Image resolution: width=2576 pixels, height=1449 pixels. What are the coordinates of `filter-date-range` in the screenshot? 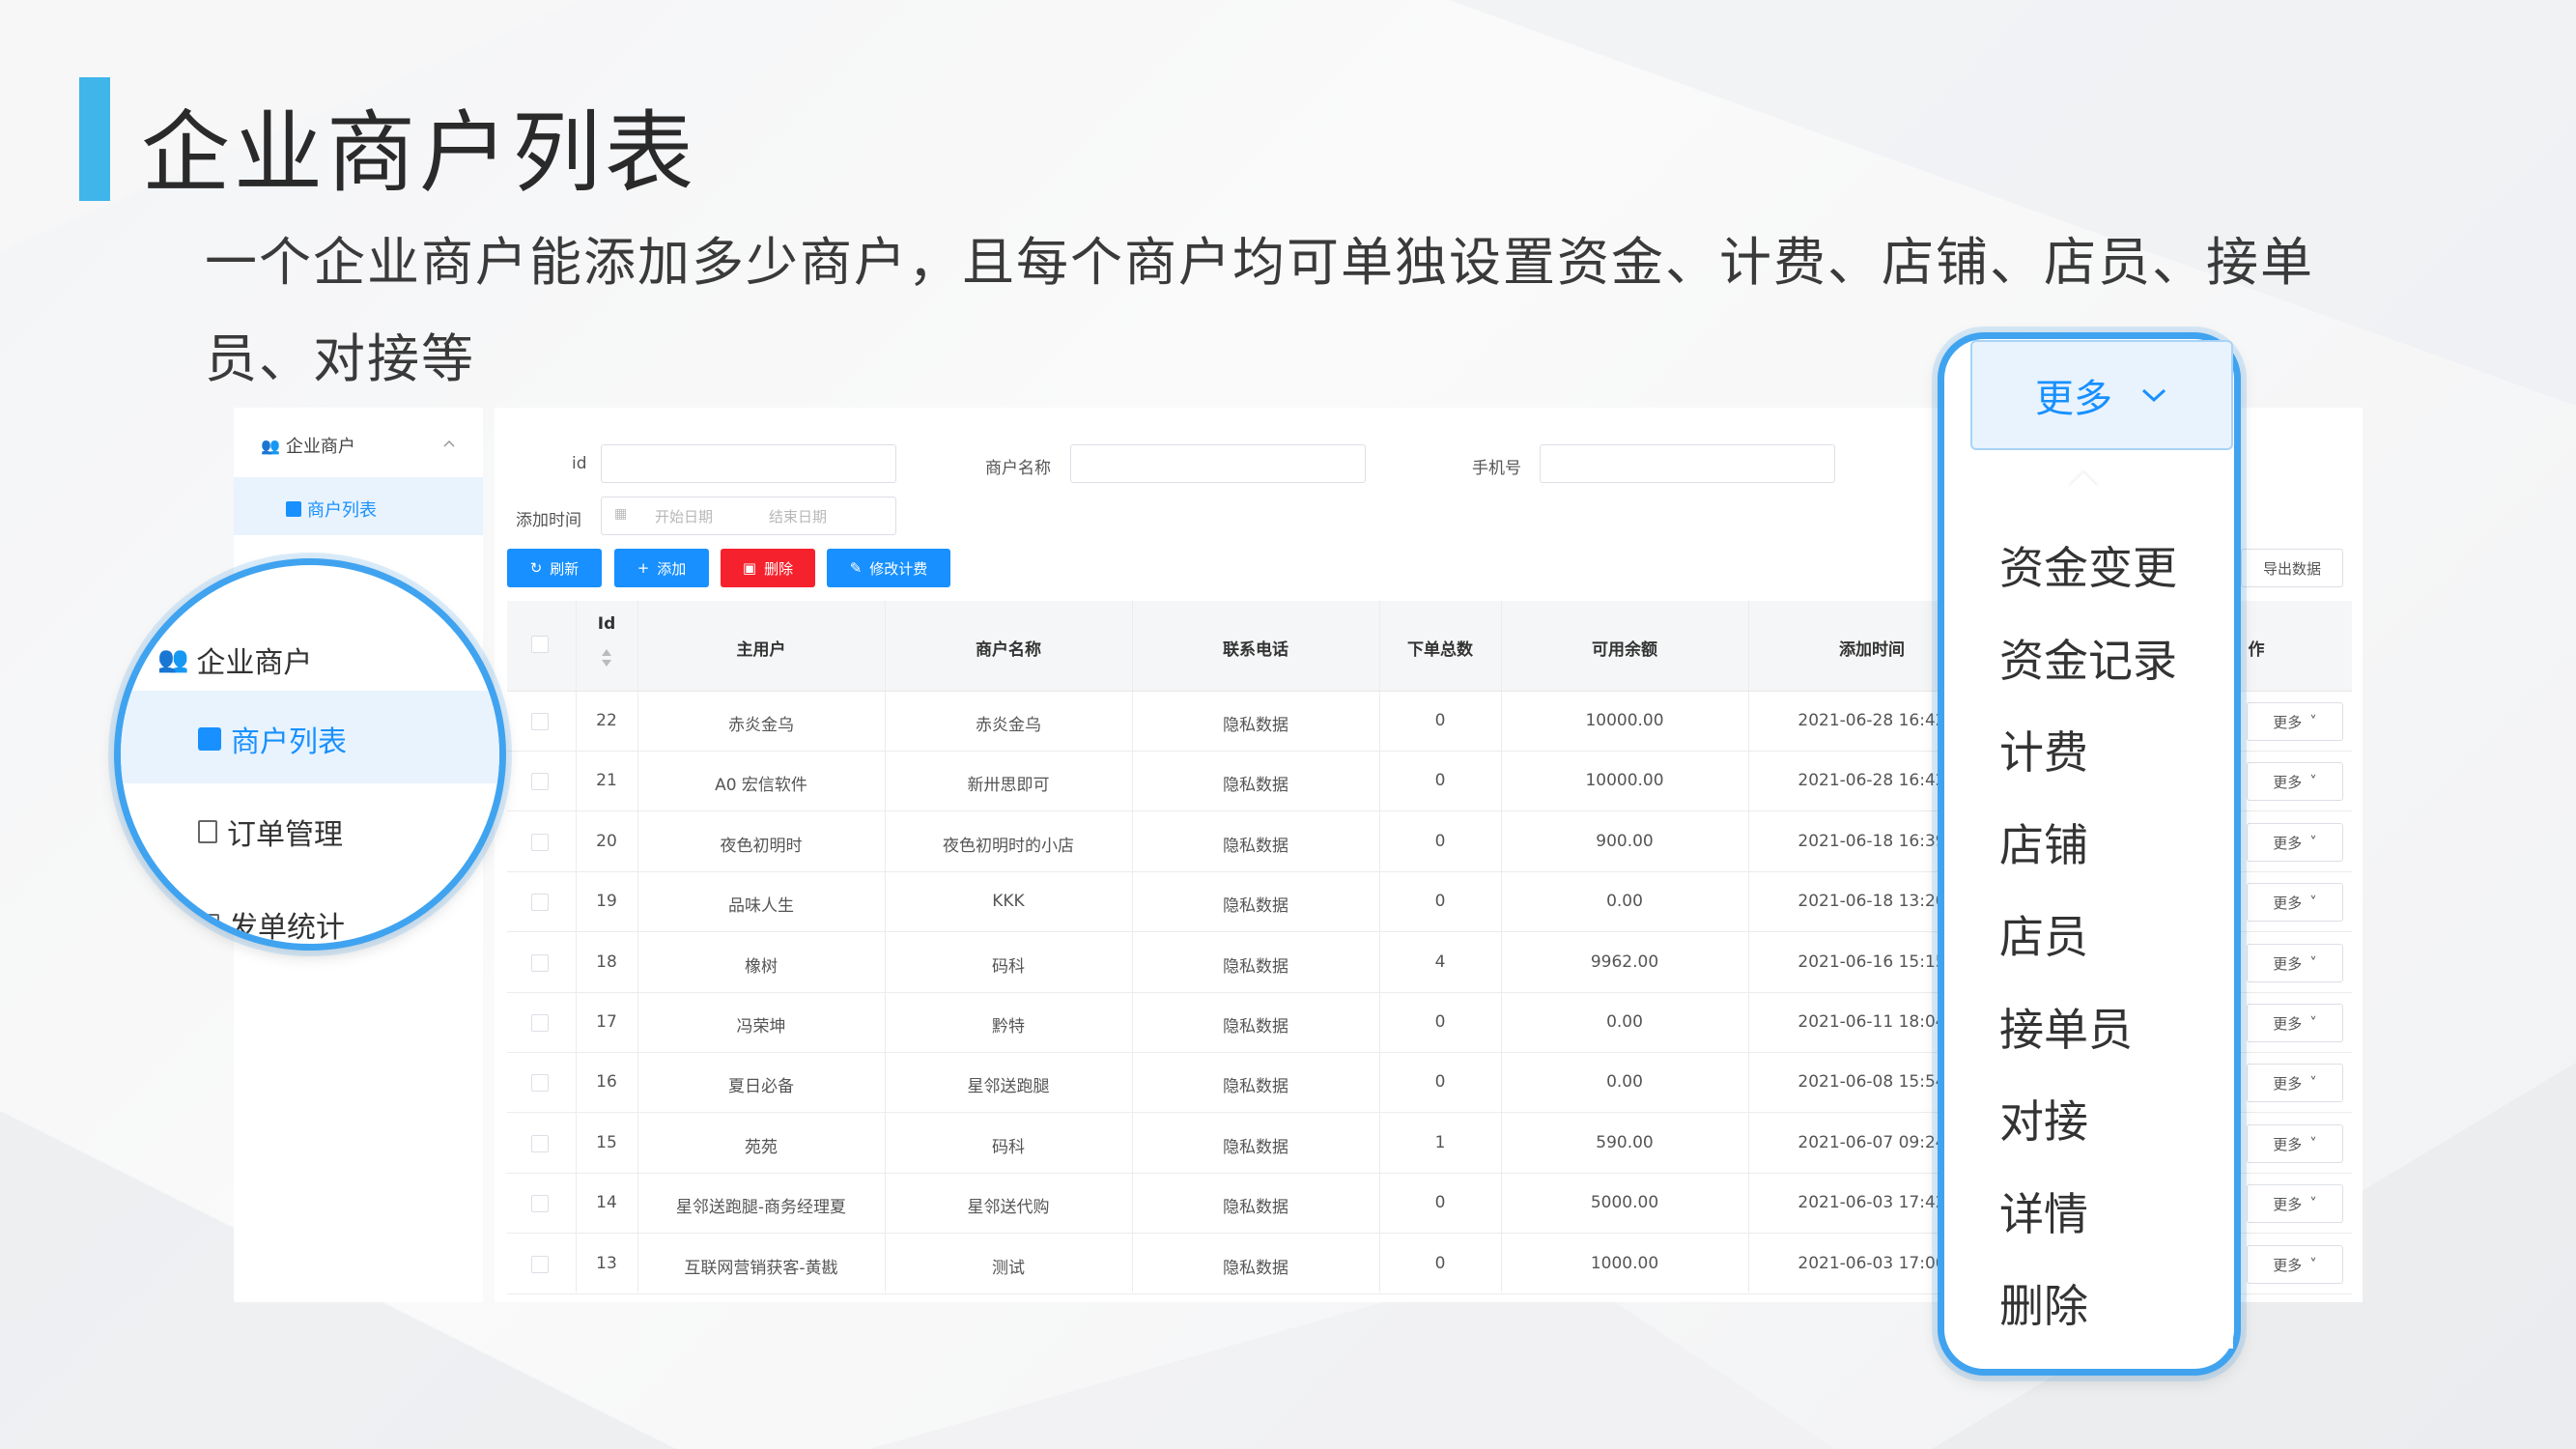 It's located at (748, 516).